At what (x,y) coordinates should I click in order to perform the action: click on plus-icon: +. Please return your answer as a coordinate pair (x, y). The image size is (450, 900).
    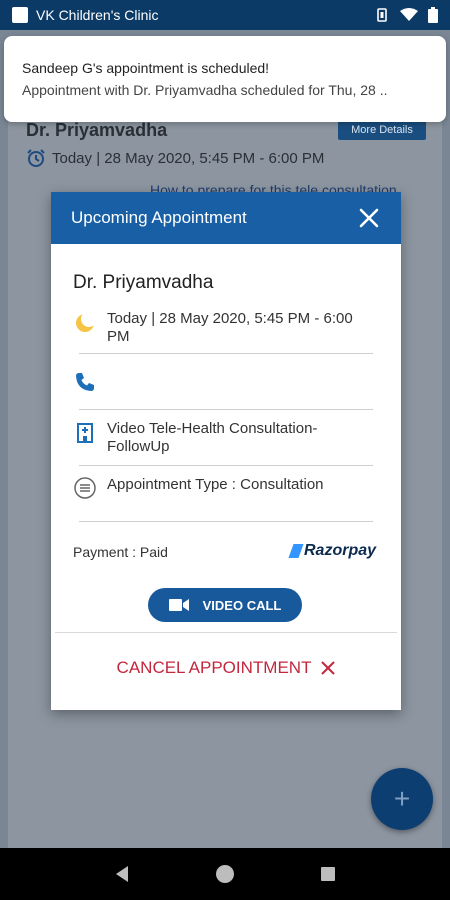
    Looking at the image, I should click on (402, 798).